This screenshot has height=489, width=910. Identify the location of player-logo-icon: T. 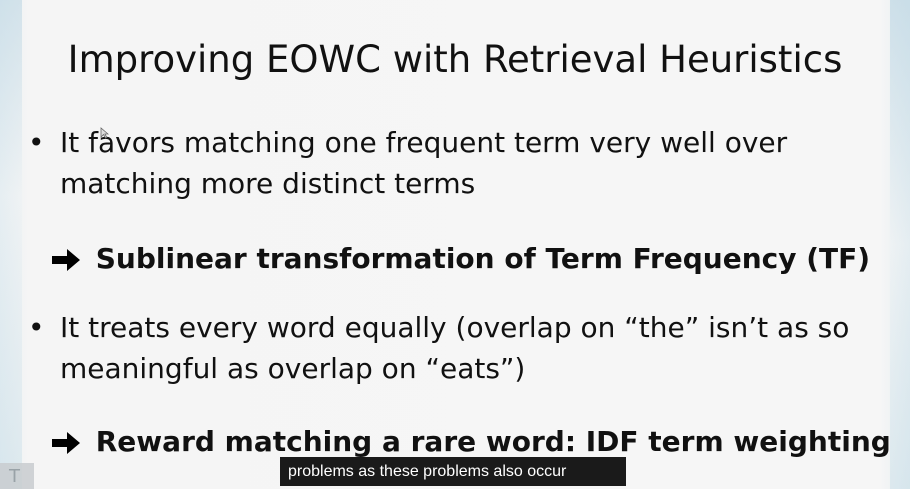
(17, 476).